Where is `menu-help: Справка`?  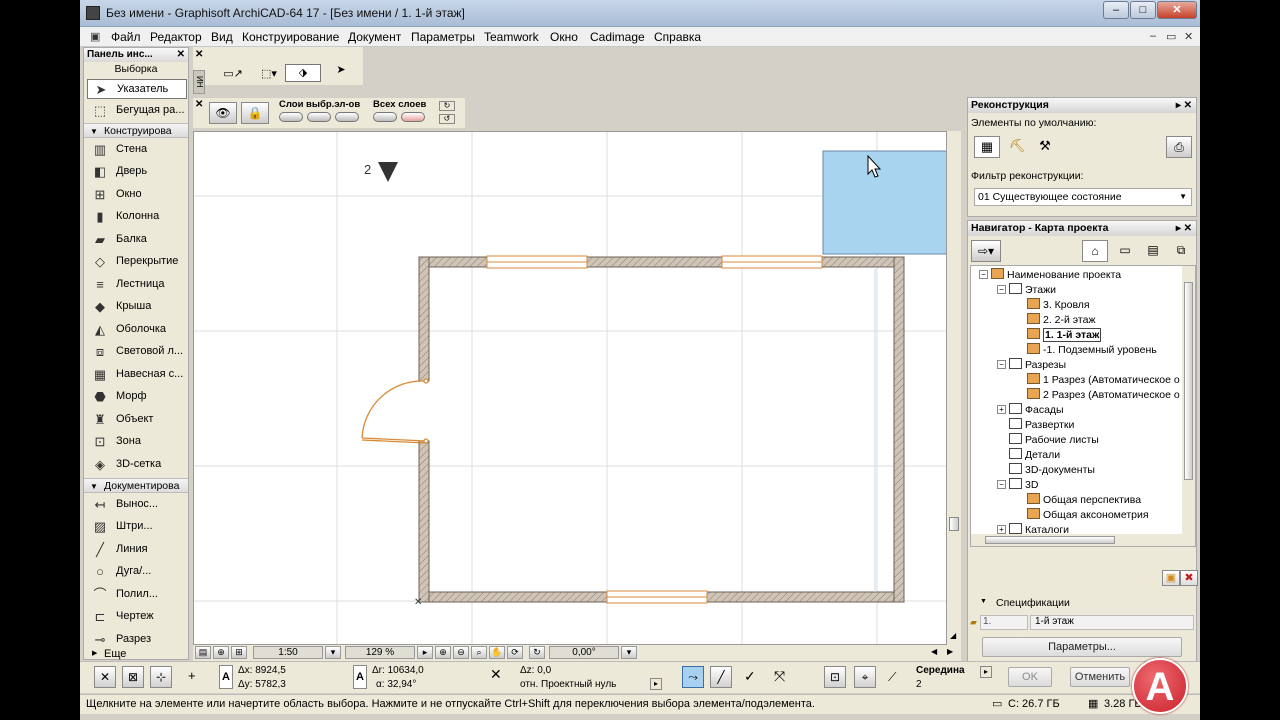
menu-help: Справка is located at coordinates (677, 37).